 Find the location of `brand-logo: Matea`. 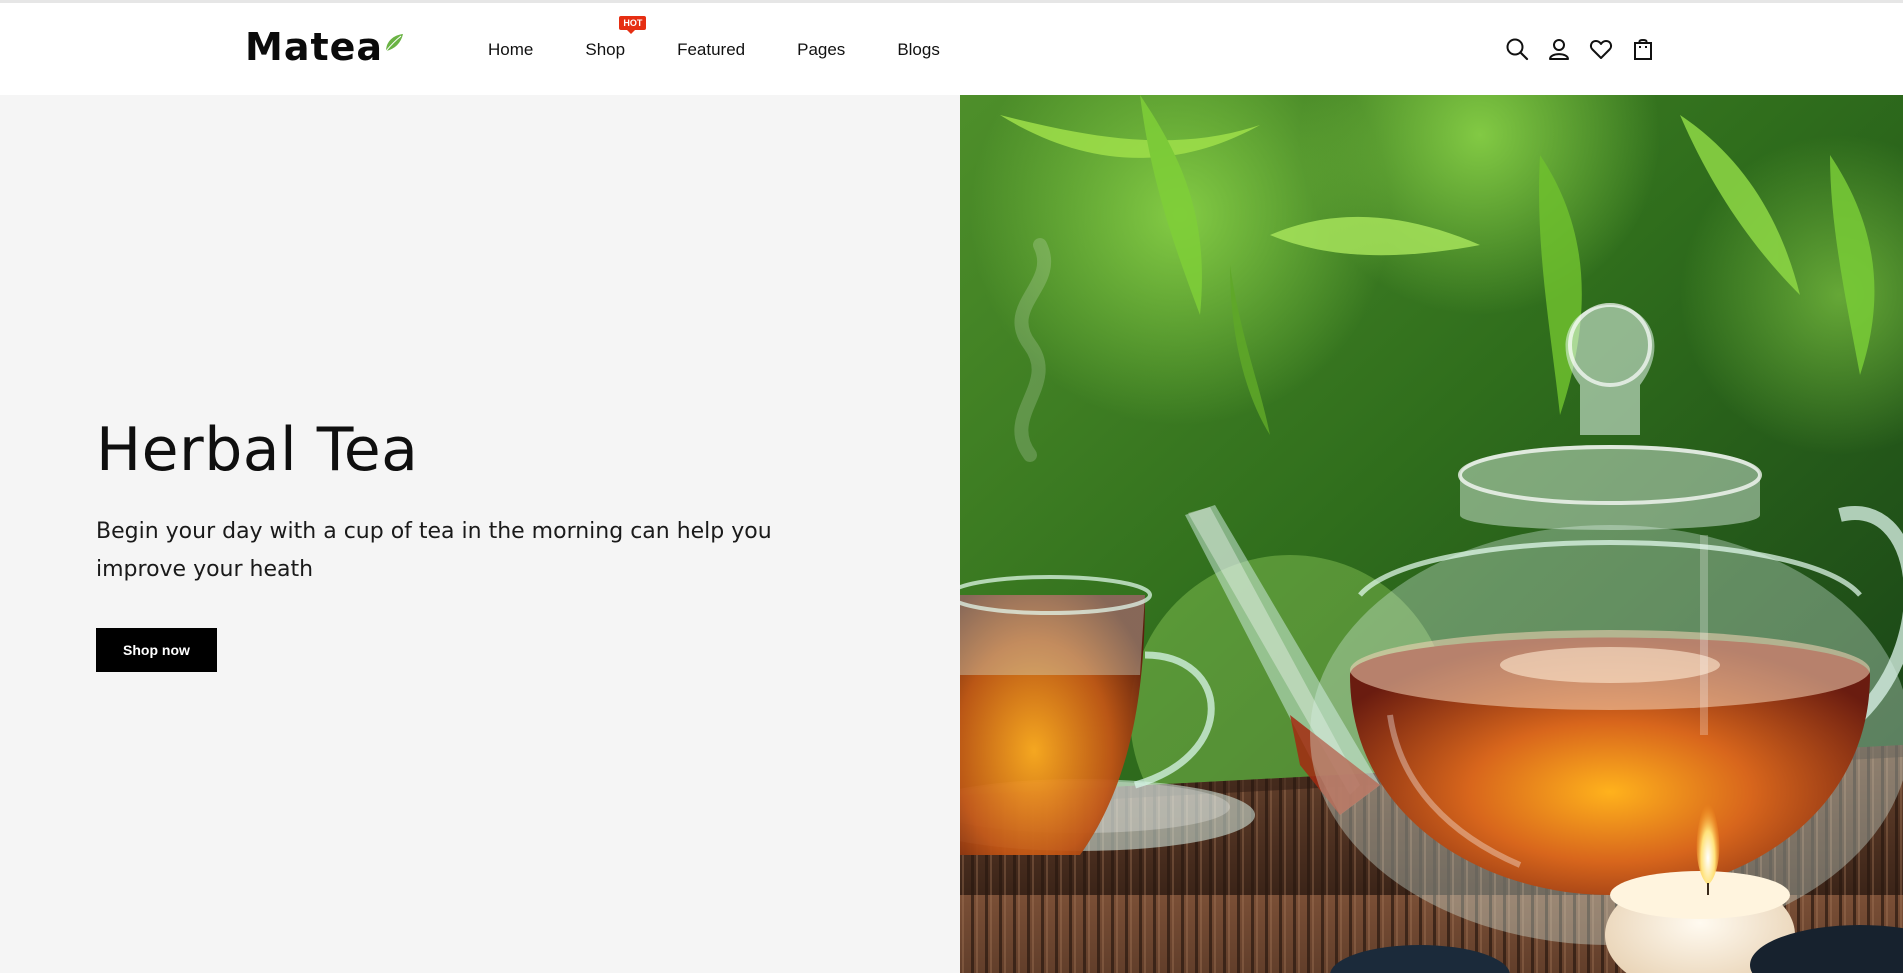

brand-logo: Matea is located at coordinates (324, 47).